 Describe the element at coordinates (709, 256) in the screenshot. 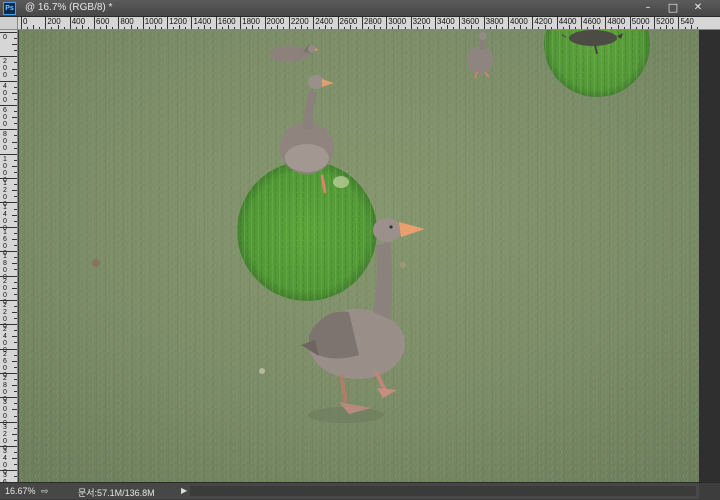

I see `vertical-scrollbar` at that location.